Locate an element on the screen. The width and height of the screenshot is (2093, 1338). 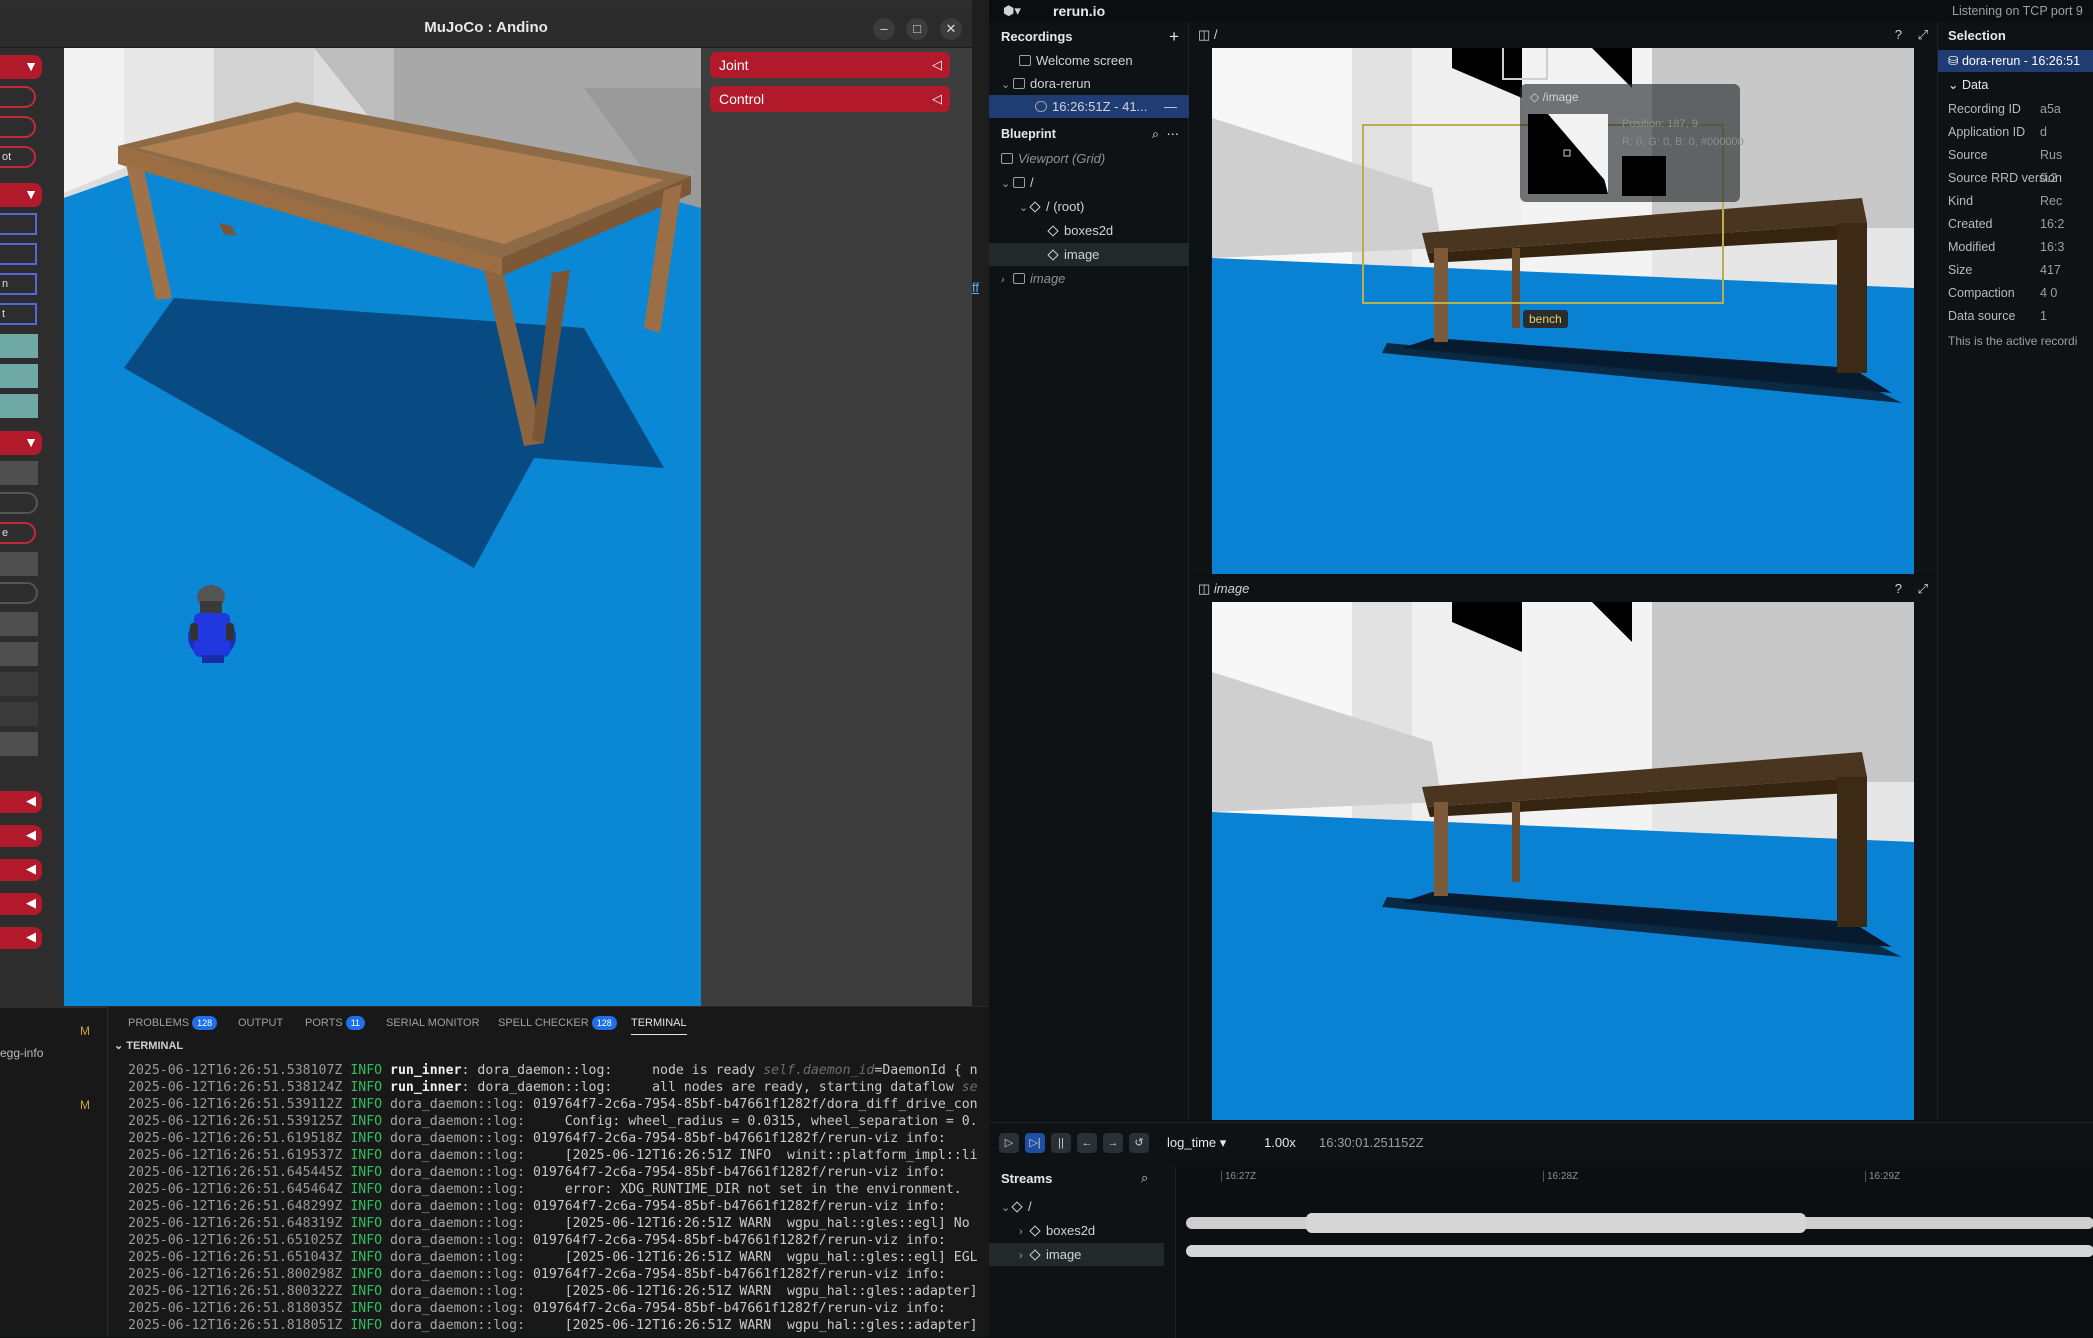
tab-spell-checker: SPELL CHECKER 128 is located at coordinates (557, 1023).